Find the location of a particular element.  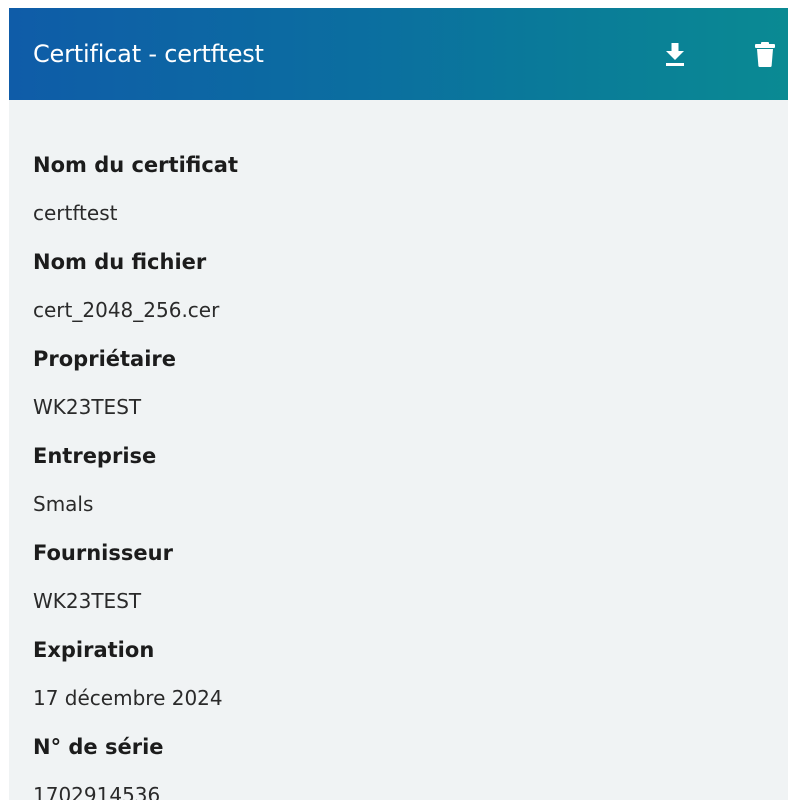

trash-icon is located at coordinates (765, 54).